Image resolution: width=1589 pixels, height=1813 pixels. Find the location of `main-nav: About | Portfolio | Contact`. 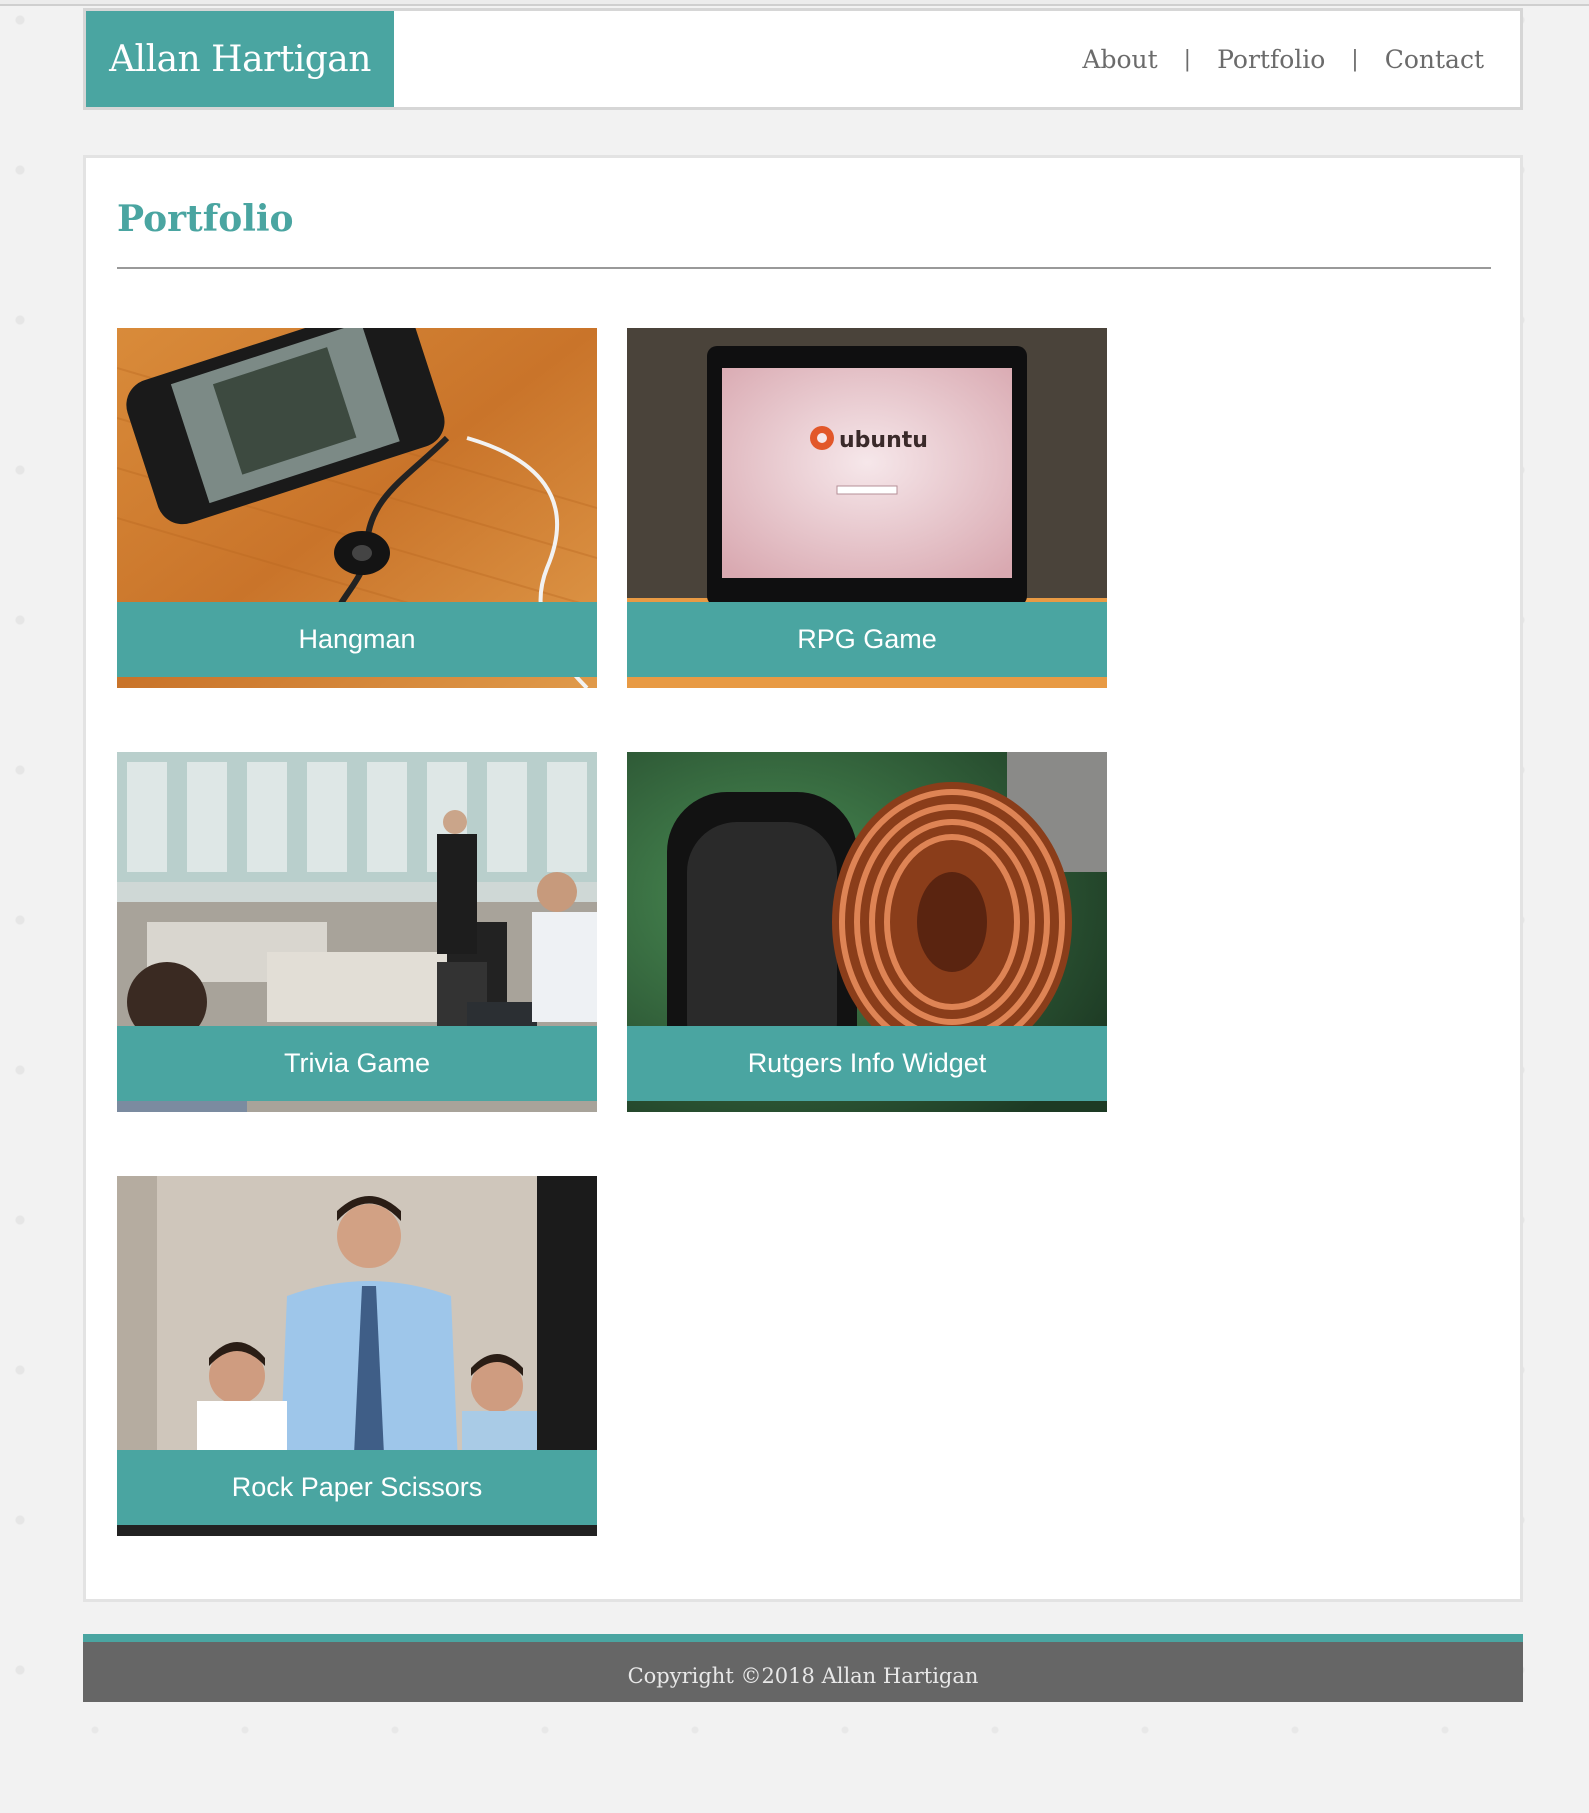

main-nav: About | Portfolio | Contact is located at coordinates (1283, 59).